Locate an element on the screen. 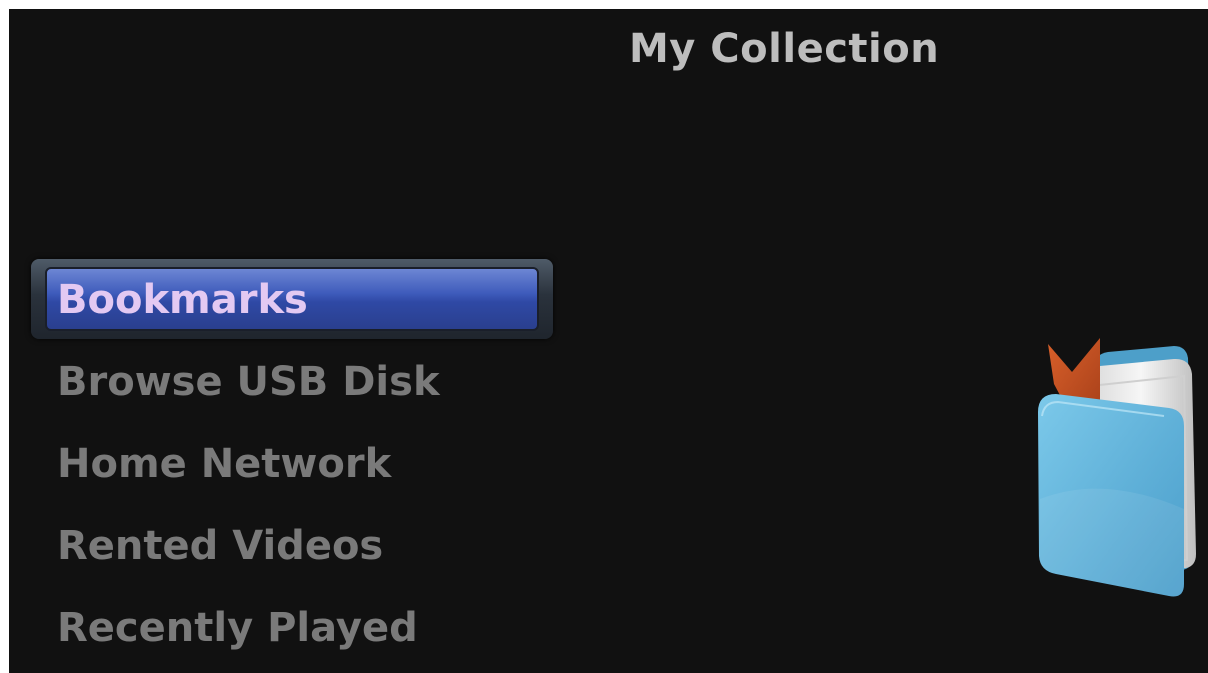  menu-item-browse-usb-disk: Browse USB Disk is located at coordinates (292, 382).